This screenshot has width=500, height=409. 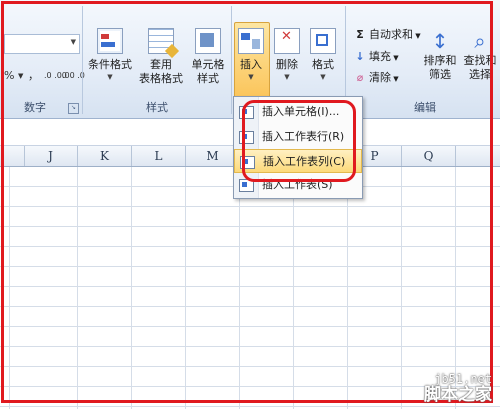 I want to click on watermark-name: 脚本之家, so click(x=458, y=395).